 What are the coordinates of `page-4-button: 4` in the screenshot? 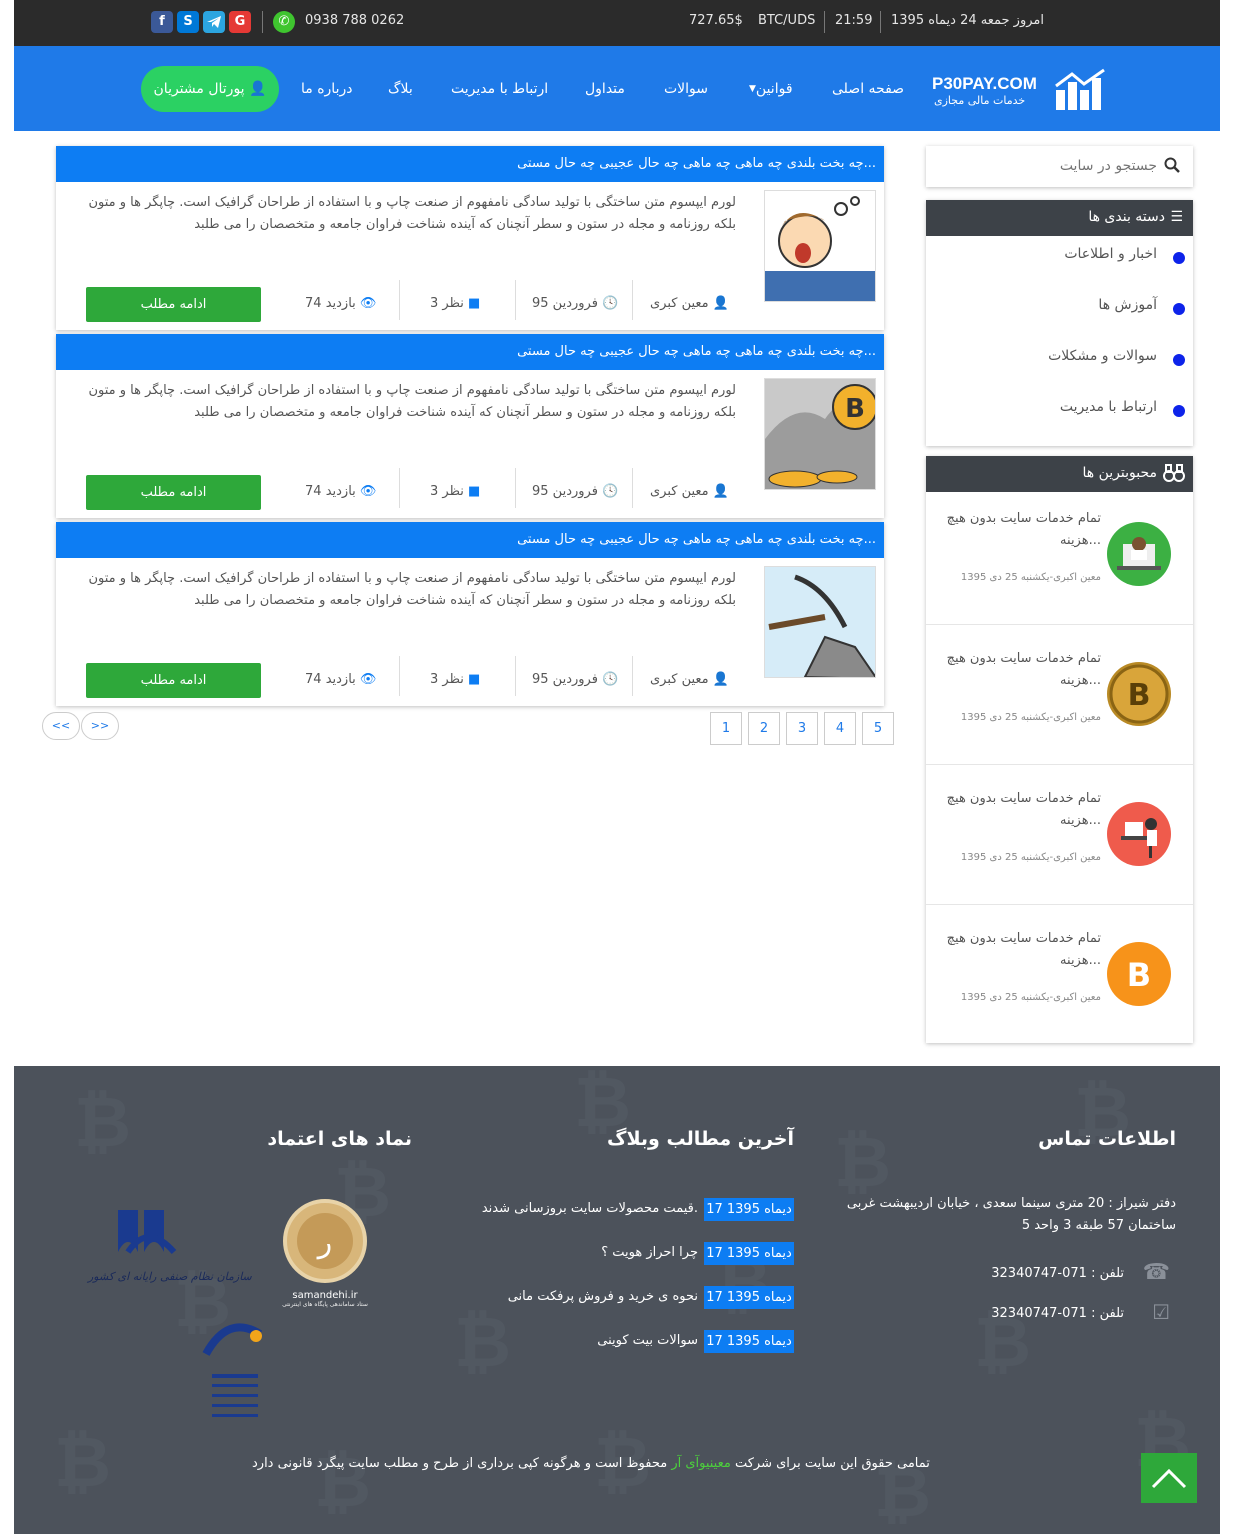 It's located at (840, 728).